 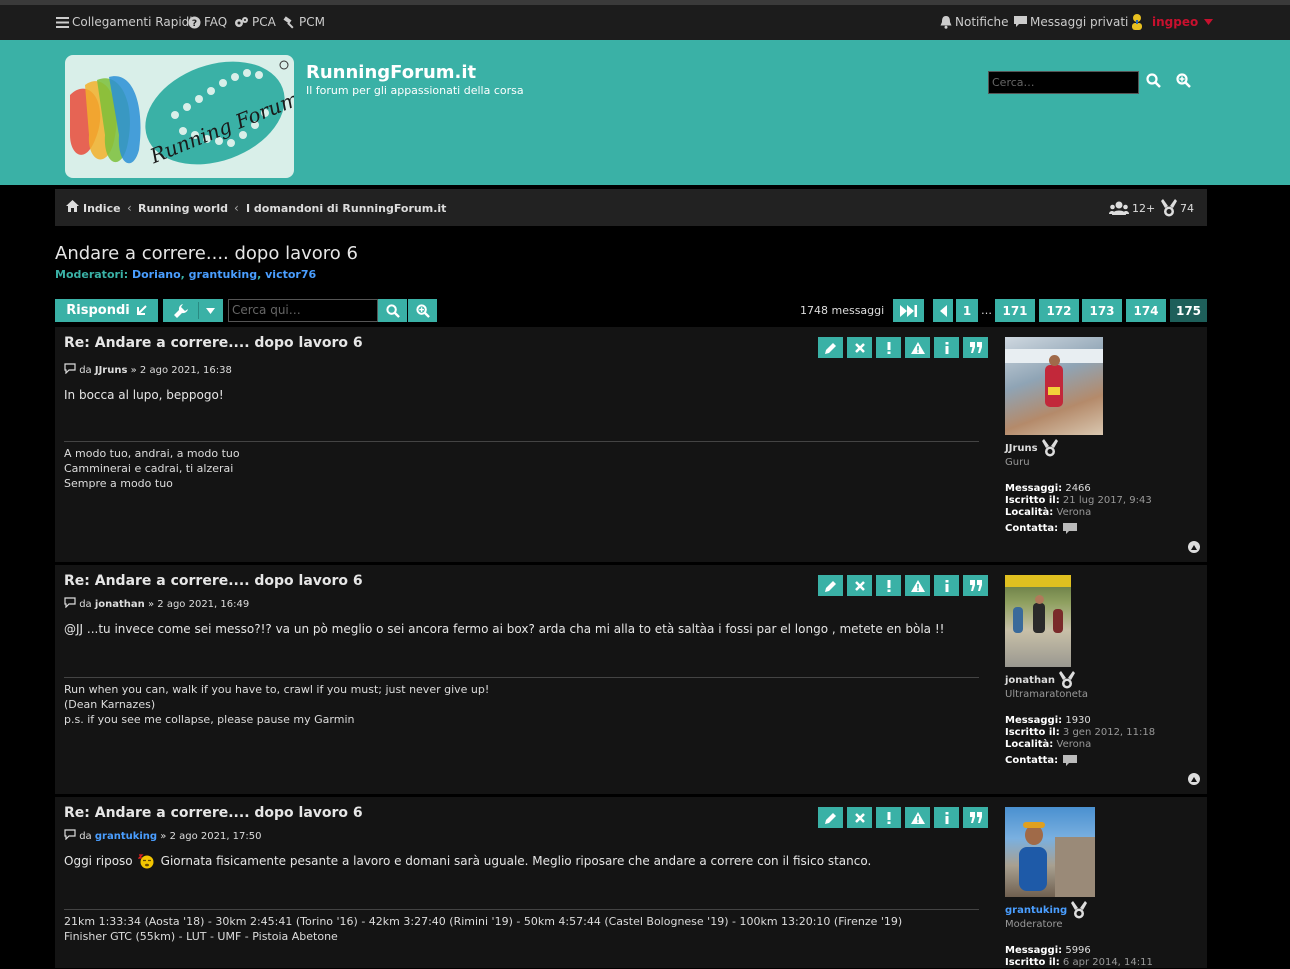 What do you see at coordinates (179, 116) in the screenshot?
I see `site-logo: Running Forum` at bounding box center [179, 116].